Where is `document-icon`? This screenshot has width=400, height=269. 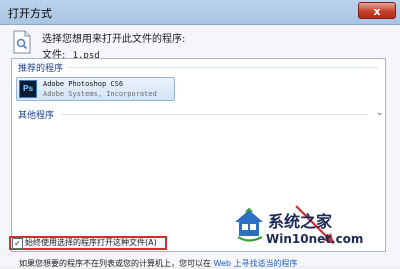
document-icon is located at coordinates (22, 43).